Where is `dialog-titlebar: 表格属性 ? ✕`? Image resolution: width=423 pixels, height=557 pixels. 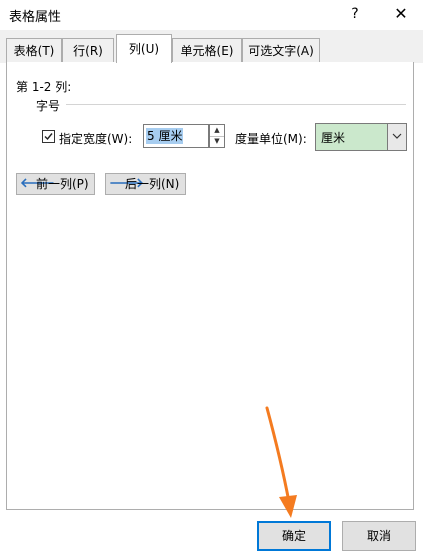
dialog-titlebar: 表格属性 ? ✕ is located at coordinates (211, 15).